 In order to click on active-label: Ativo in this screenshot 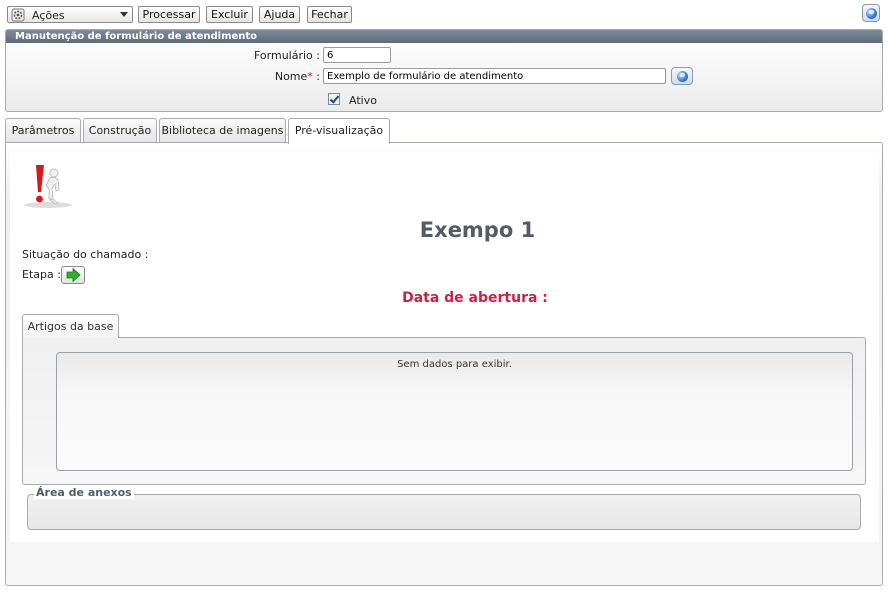, I will do `click(363, 100)`.